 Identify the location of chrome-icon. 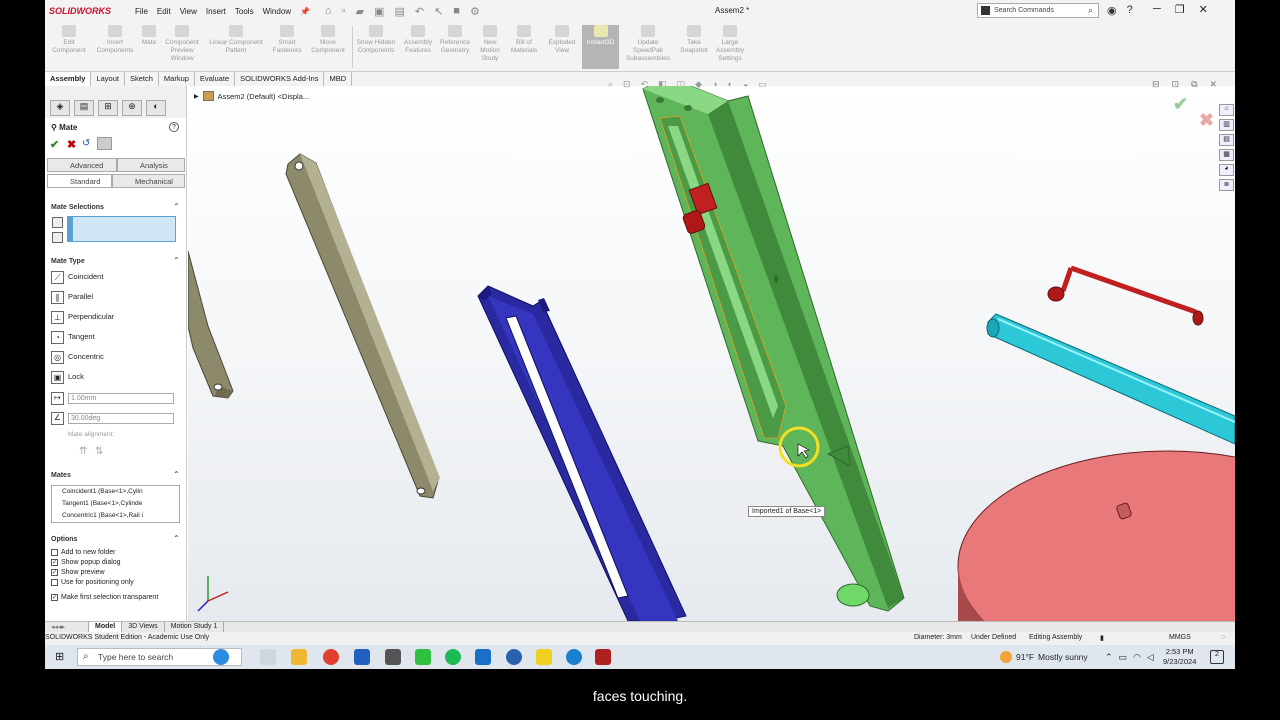
(331, 657).